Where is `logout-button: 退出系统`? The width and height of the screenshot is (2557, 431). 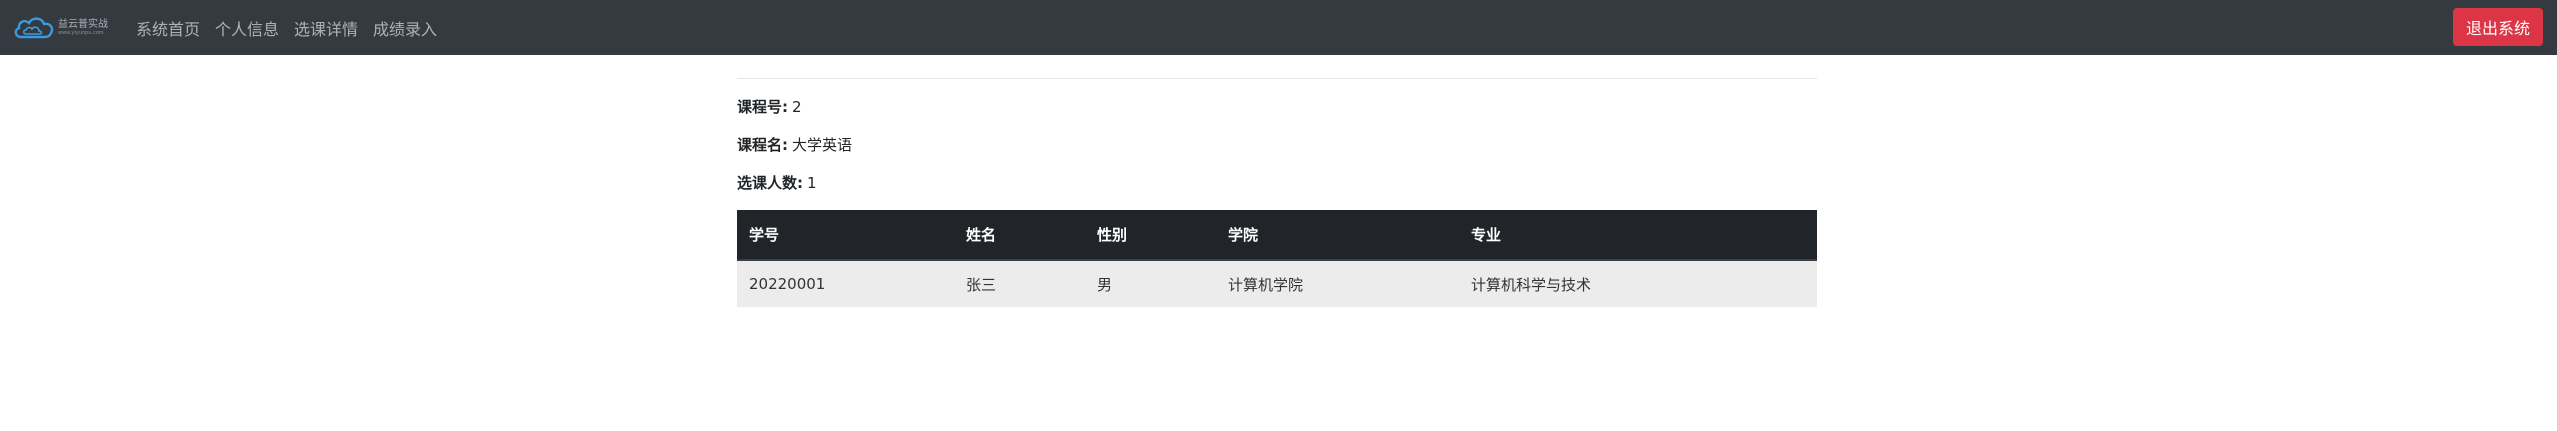 logout-button: 退出系统 is located at coordinates (2497, 27).